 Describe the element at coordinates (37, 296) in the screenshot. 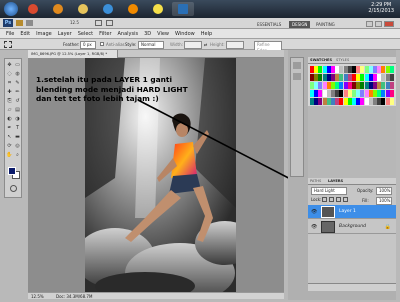

I see `status-zoom: 12.5%` at that location.